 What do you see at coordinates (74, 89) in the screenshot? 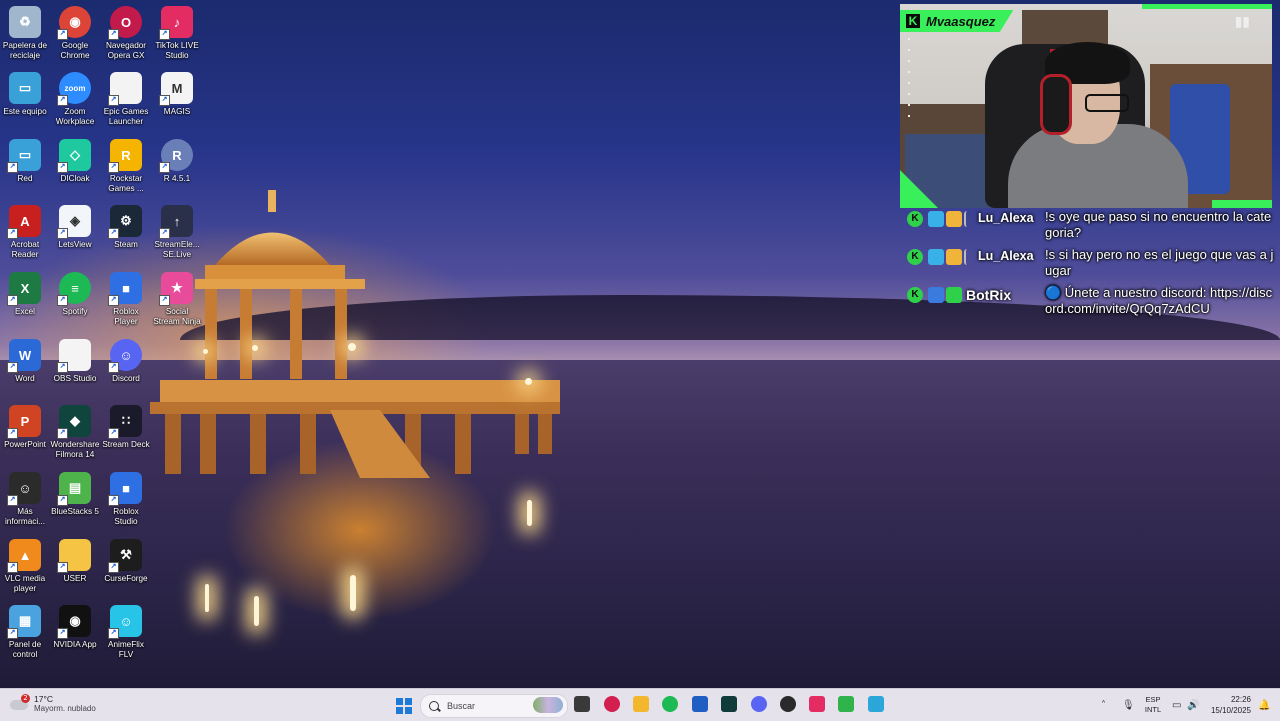
I see `zoom-icon: zoom ↗` at bounding box center [74, 89].